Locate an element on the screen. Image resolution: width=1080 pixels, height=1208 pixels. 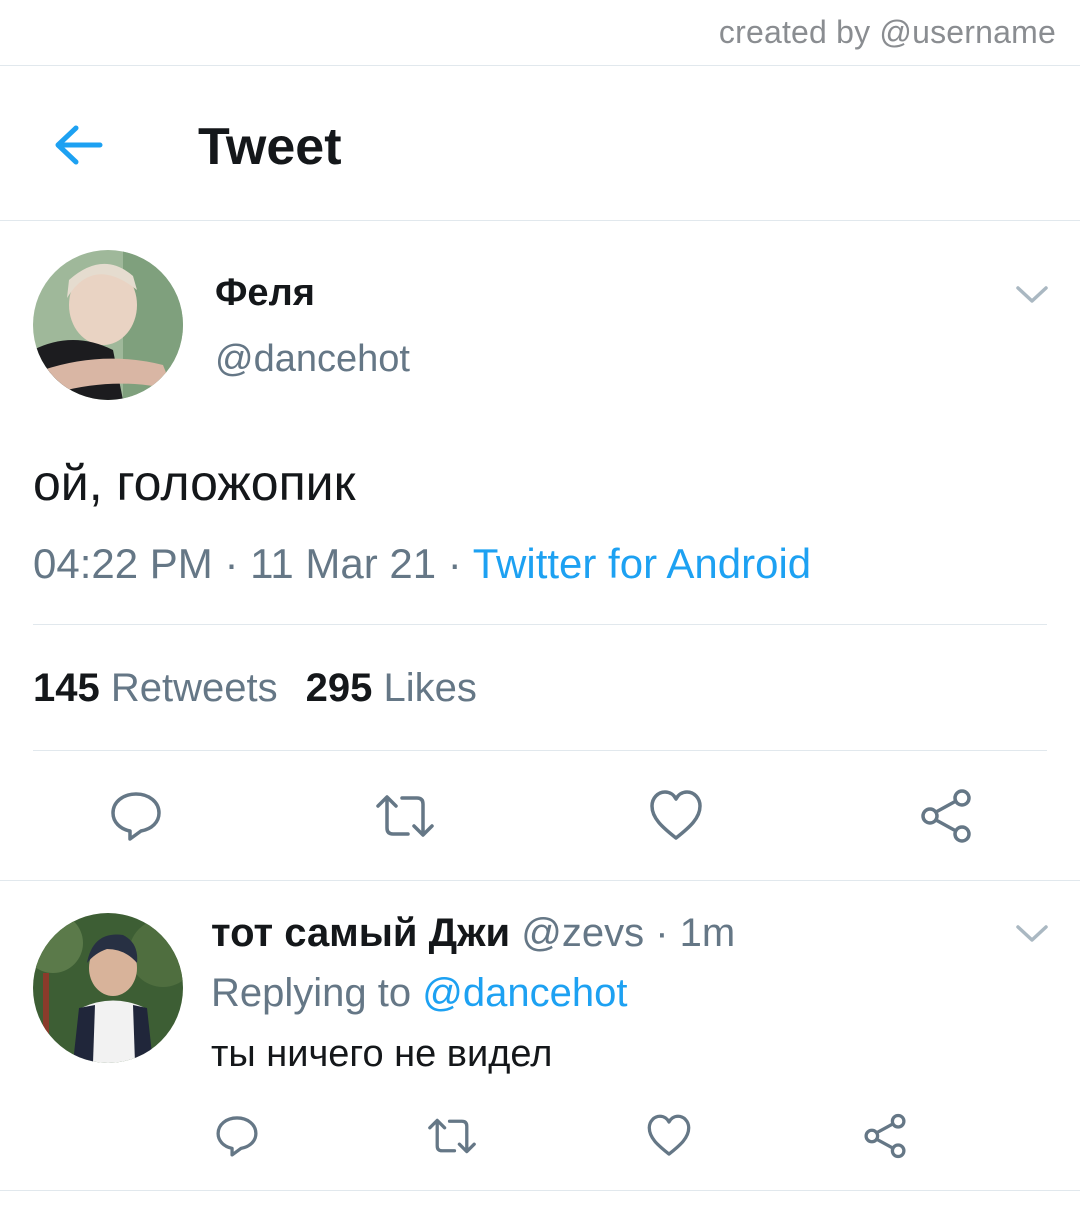
likes-count: 295 is located at coordinates (339, 688).